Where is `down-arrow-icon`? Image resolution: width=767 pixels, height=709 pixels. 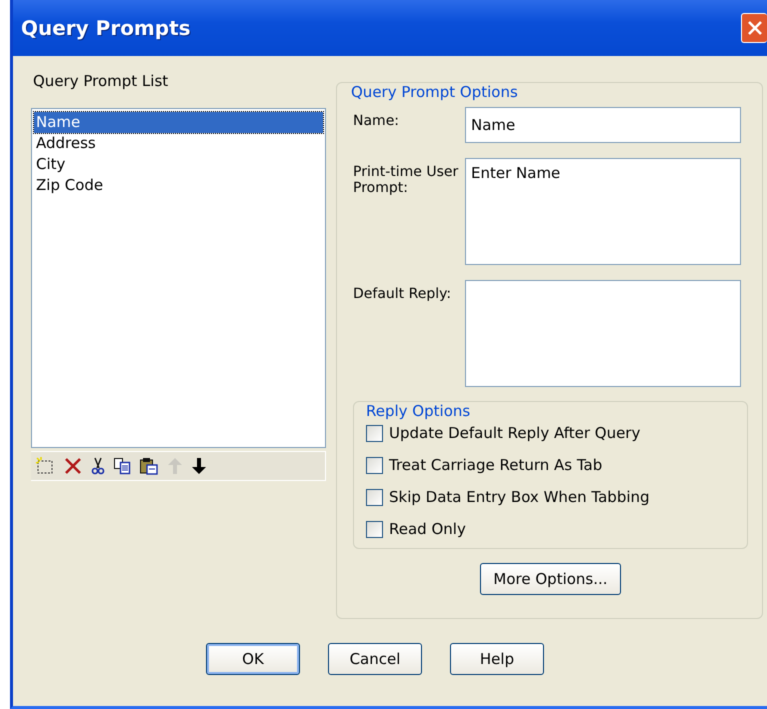
down-arrow-icon is located at coordinates (199, 466).